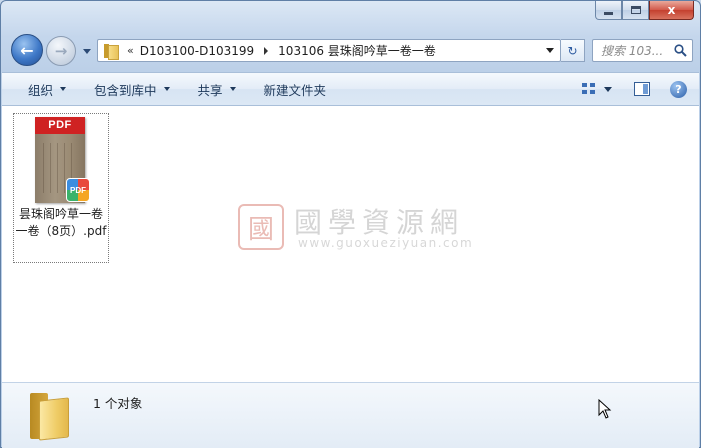 The height and width of the screenshot is (448, 701). I want to click on details-pane: 1 个对象, so click(350, 415).